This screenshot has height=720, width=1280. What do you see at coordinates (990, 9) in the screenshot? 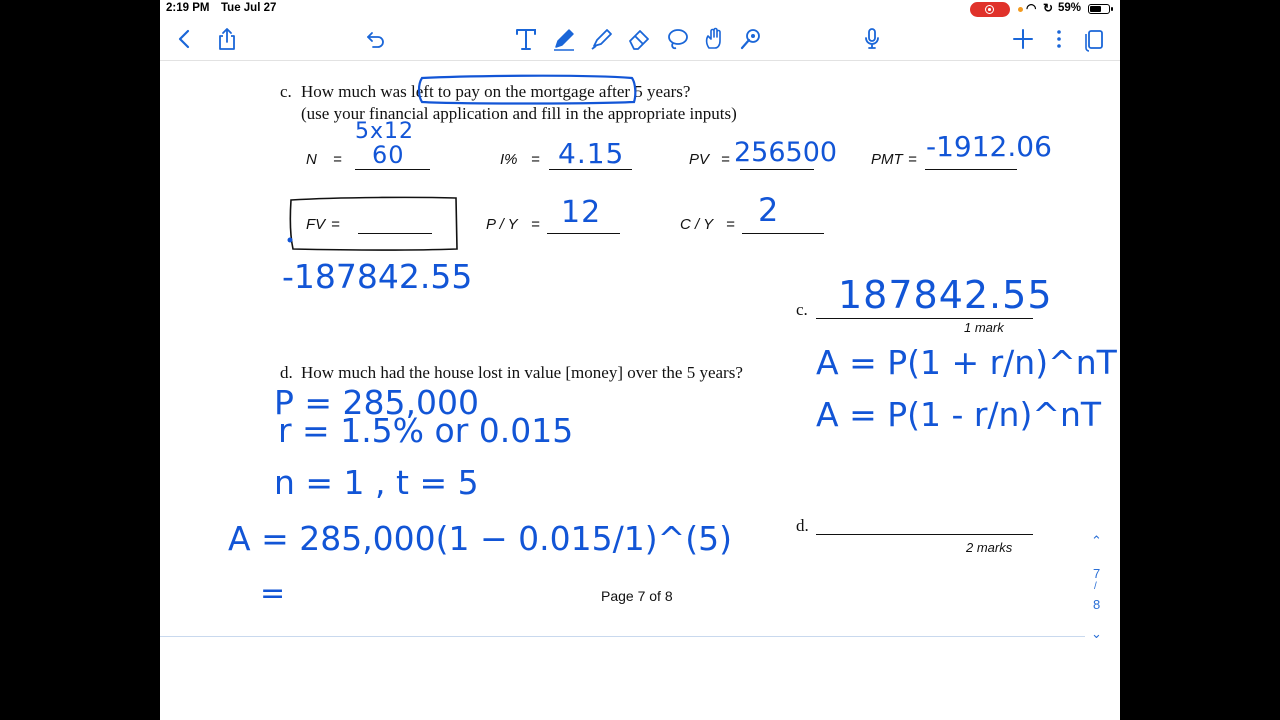
I see `screen-recording-icon` at bounding box center [990, 9].